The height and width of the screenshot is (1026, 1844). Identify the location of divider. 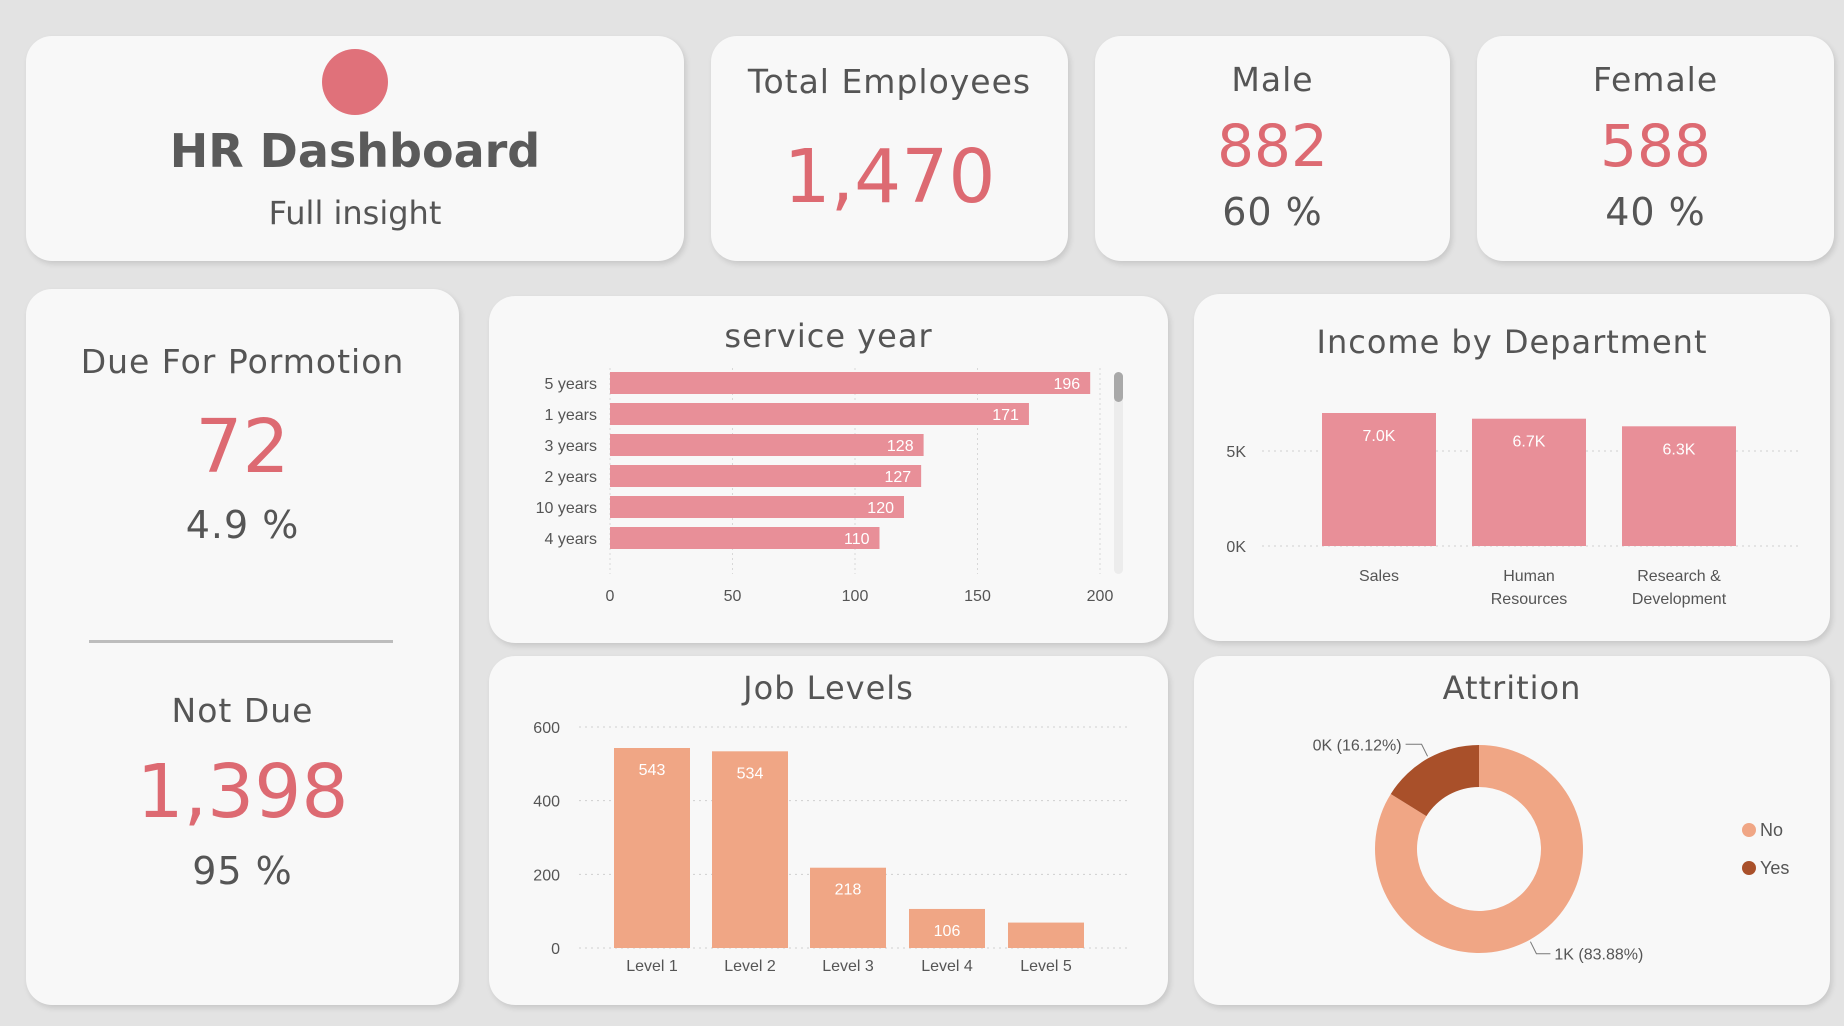
(241, 641).